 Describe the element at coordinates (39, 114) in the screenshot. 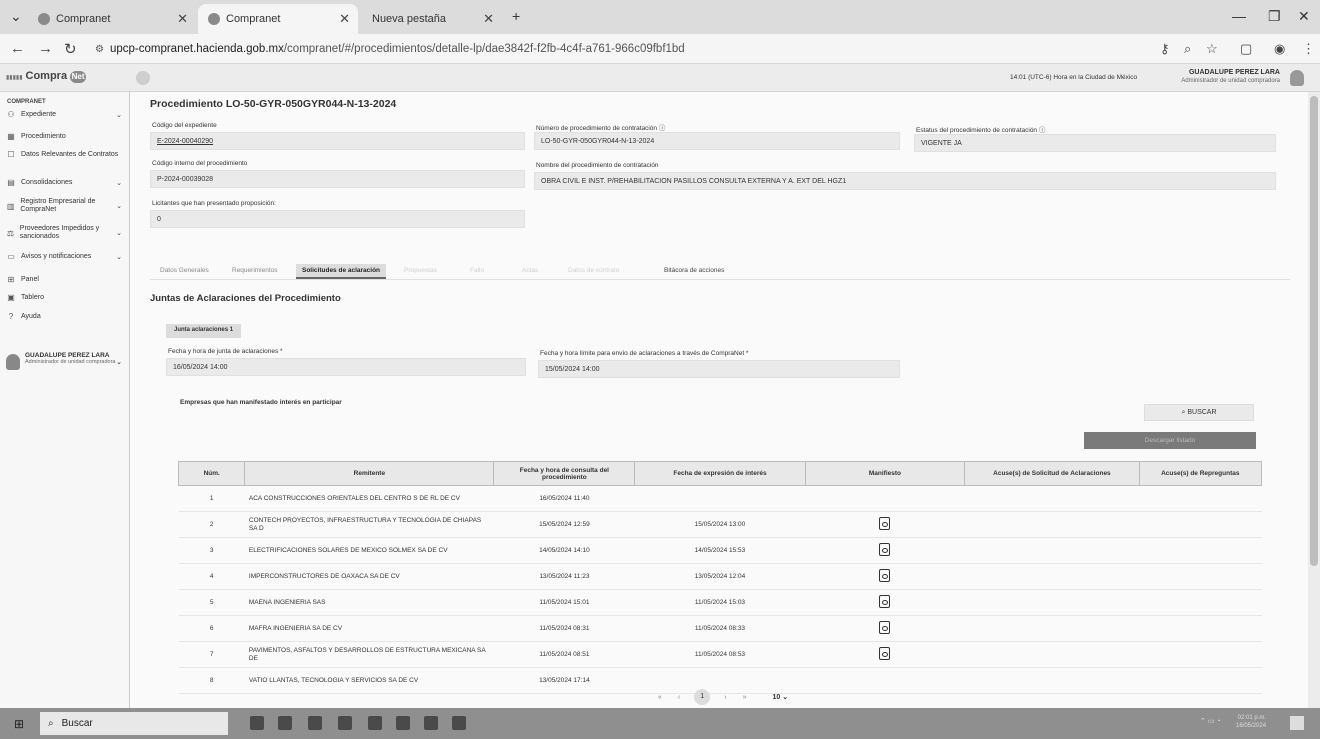

I see `sidebar-item-label: Expediente` at that location.